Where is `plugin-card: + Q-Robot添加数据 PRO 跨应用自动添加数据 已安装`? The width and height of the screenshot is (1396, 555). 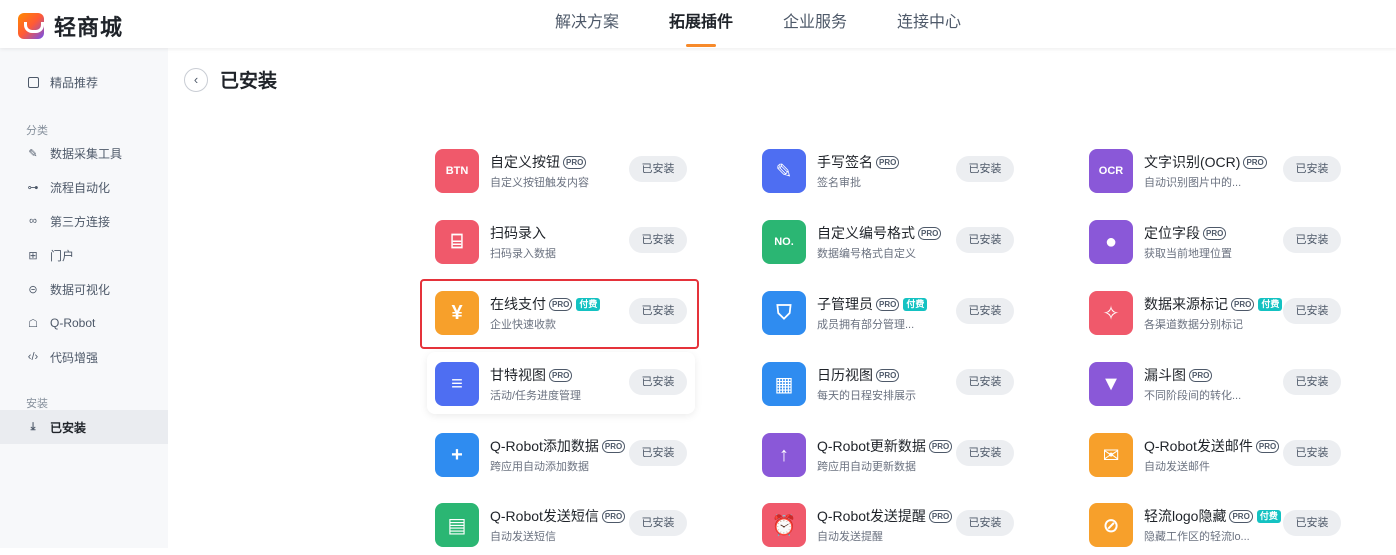
plugin-card: + Q-Robot添加数据 PRO 跨应用自动添加数据 已安装 is located at coordinates (561, 454).